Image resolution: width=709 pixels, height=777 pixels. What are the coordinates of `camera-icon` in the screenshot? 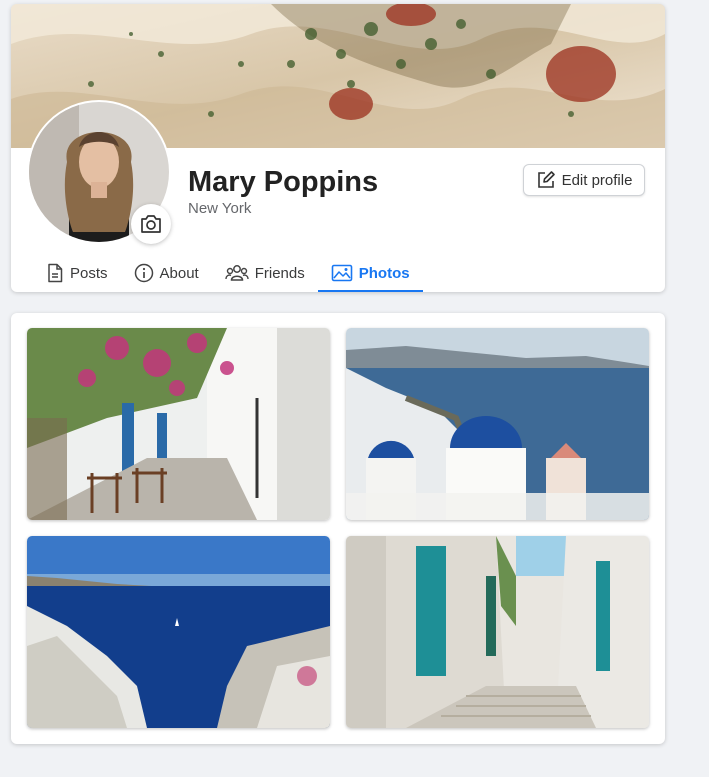 It's located at (151, 224).